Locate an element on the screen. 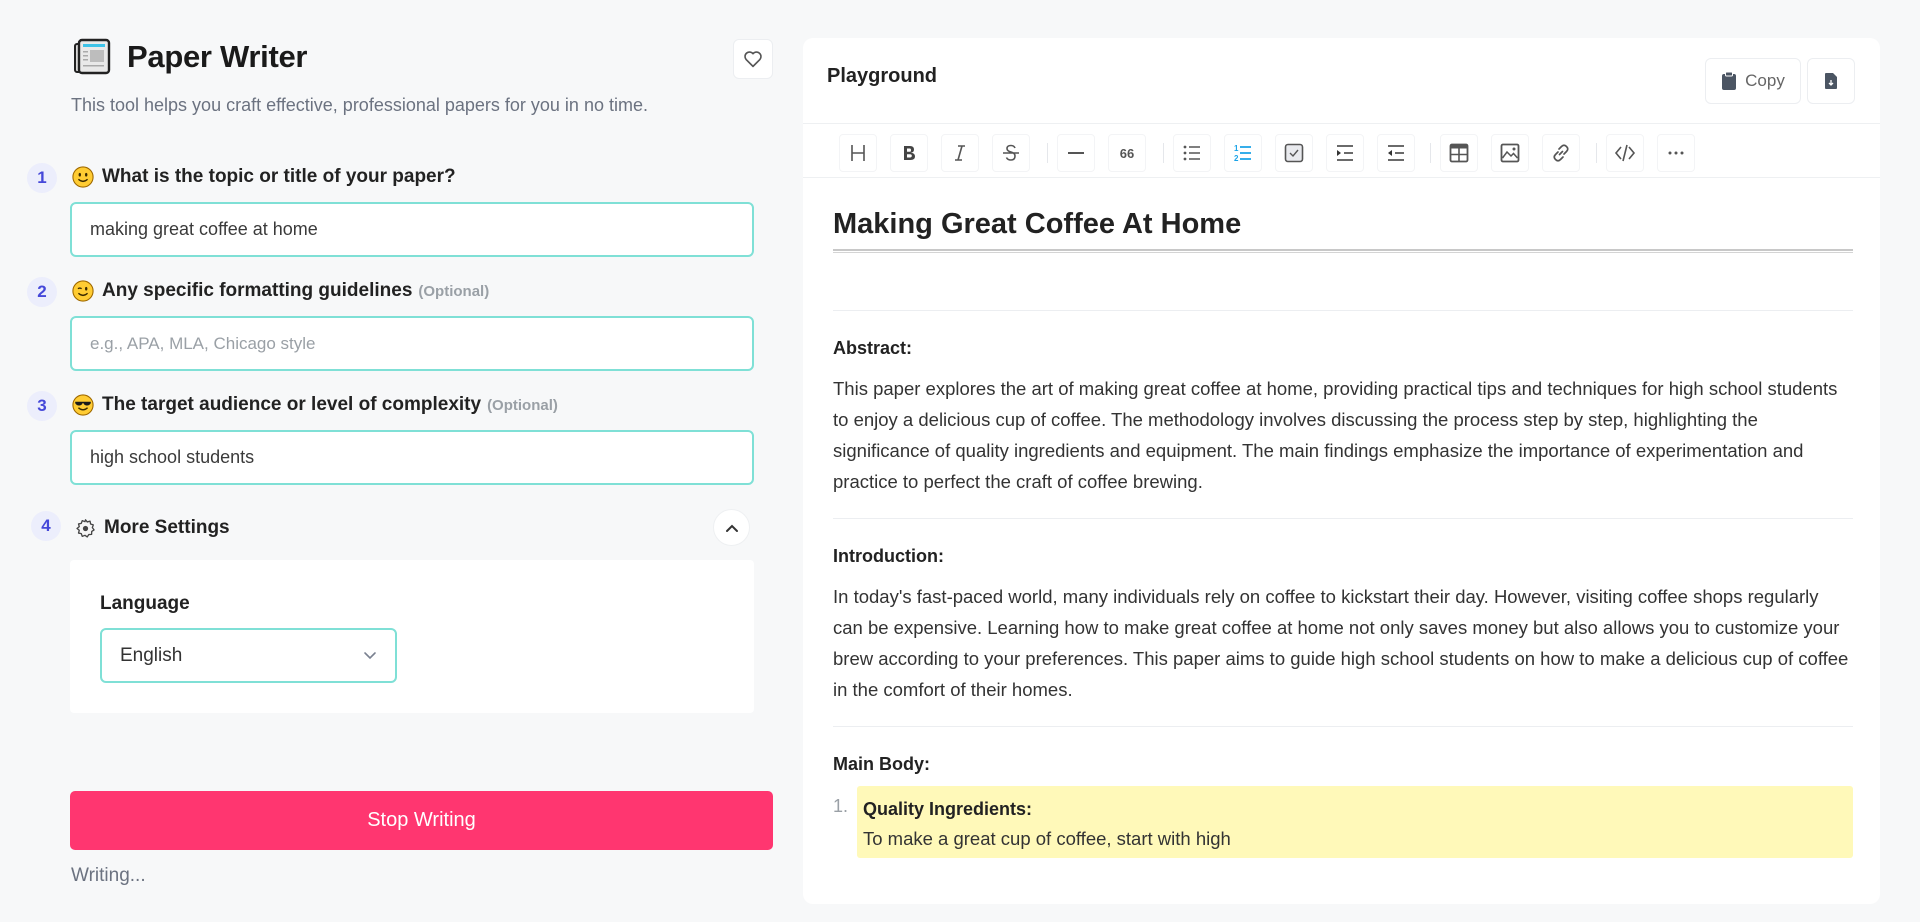 Image resolution: width=1920 pixels, height=922 pixels. ordered-list-button: 12 is located at coordinates (1243, 153).